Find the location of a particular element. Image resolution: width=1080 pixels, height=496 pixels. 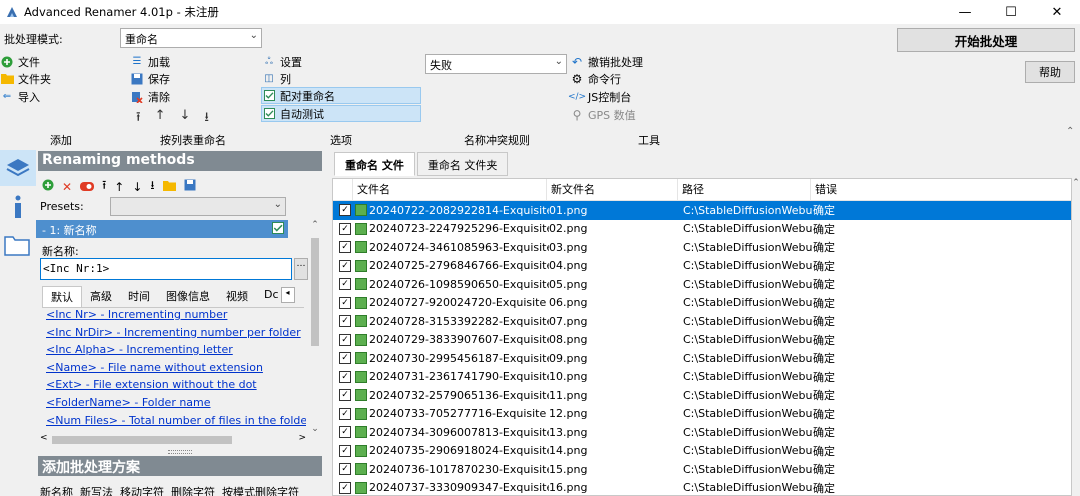

add-file-button: 文件 is located at coordinates (20, 61).